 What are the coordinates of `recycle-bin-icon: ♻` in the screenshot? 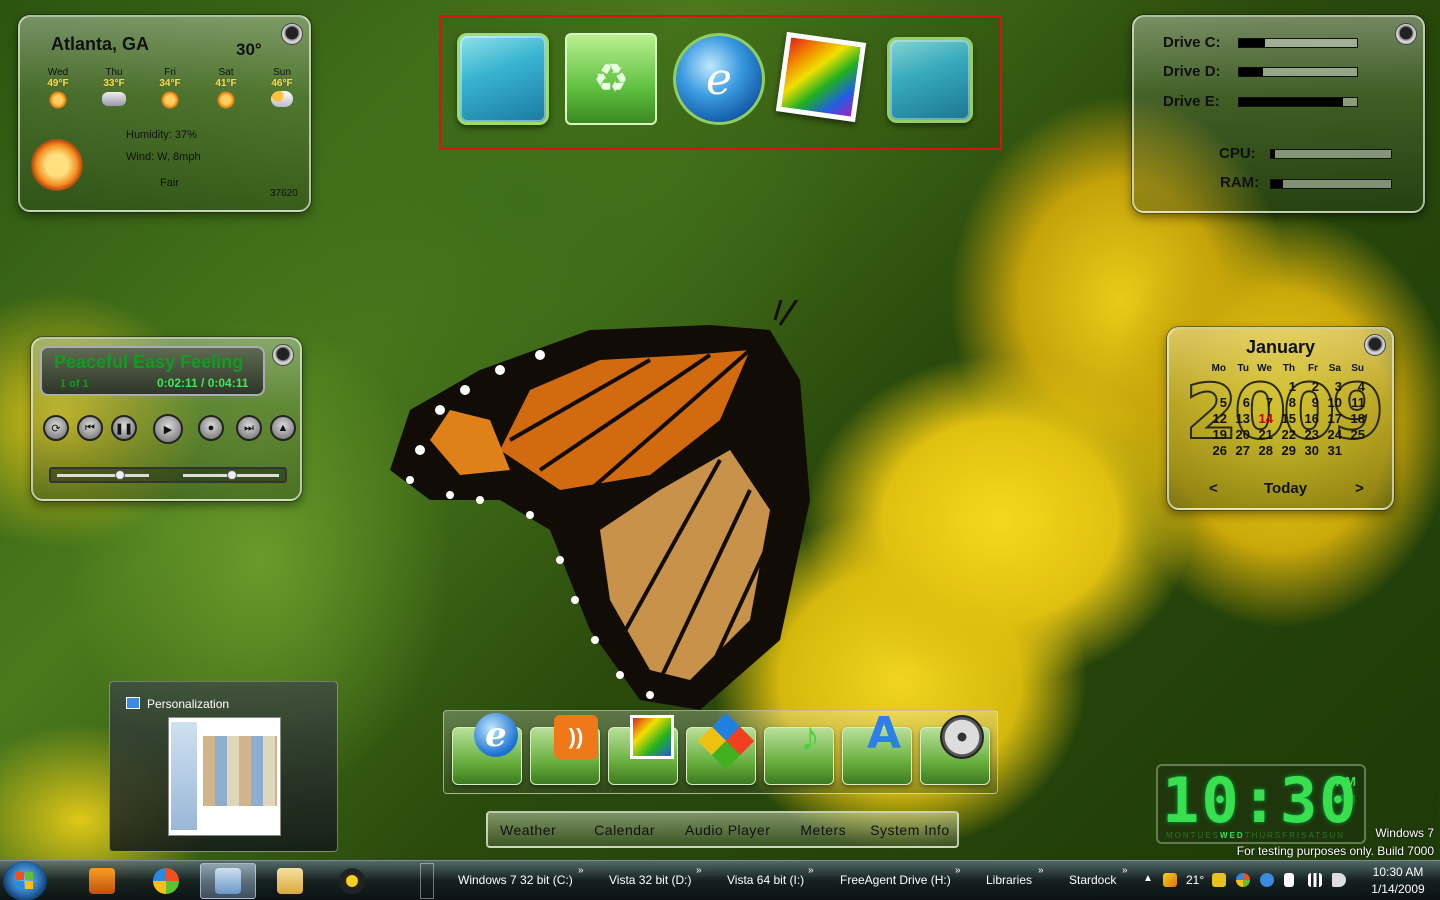 It's located at (611, 79).